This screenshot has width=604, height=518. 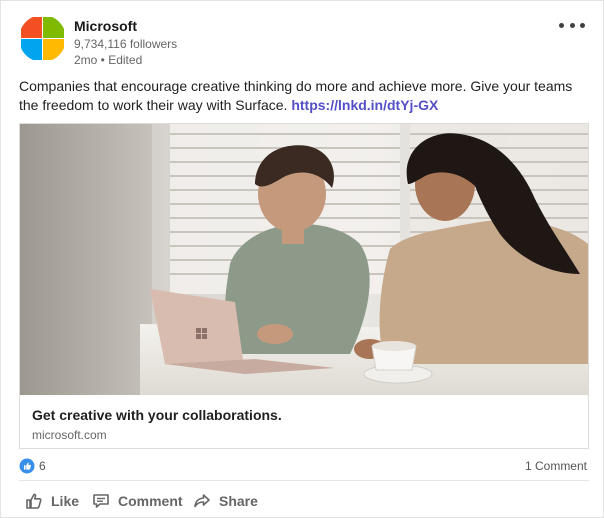 What do you see at coordinates (126, 44) in the screenshot?
I see `follower-count: 9,734,116 followers` at bounding box center [126, 44].